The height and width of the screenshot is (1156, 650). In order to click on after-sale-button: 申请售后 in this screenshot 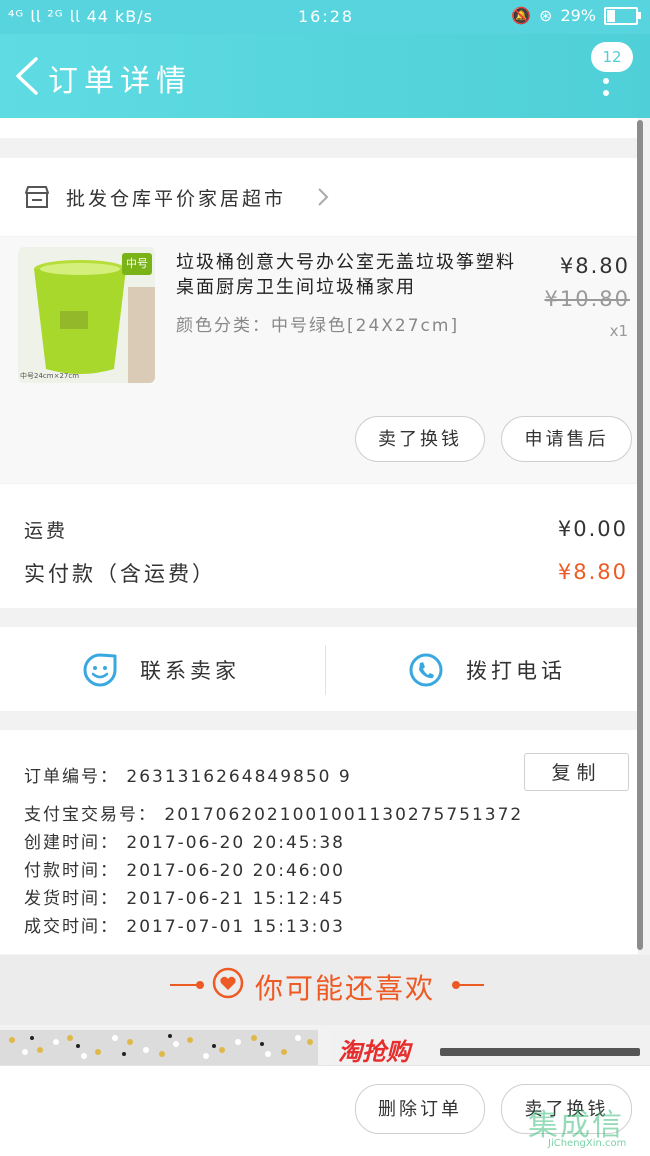, I will do `click(566, 439)`.